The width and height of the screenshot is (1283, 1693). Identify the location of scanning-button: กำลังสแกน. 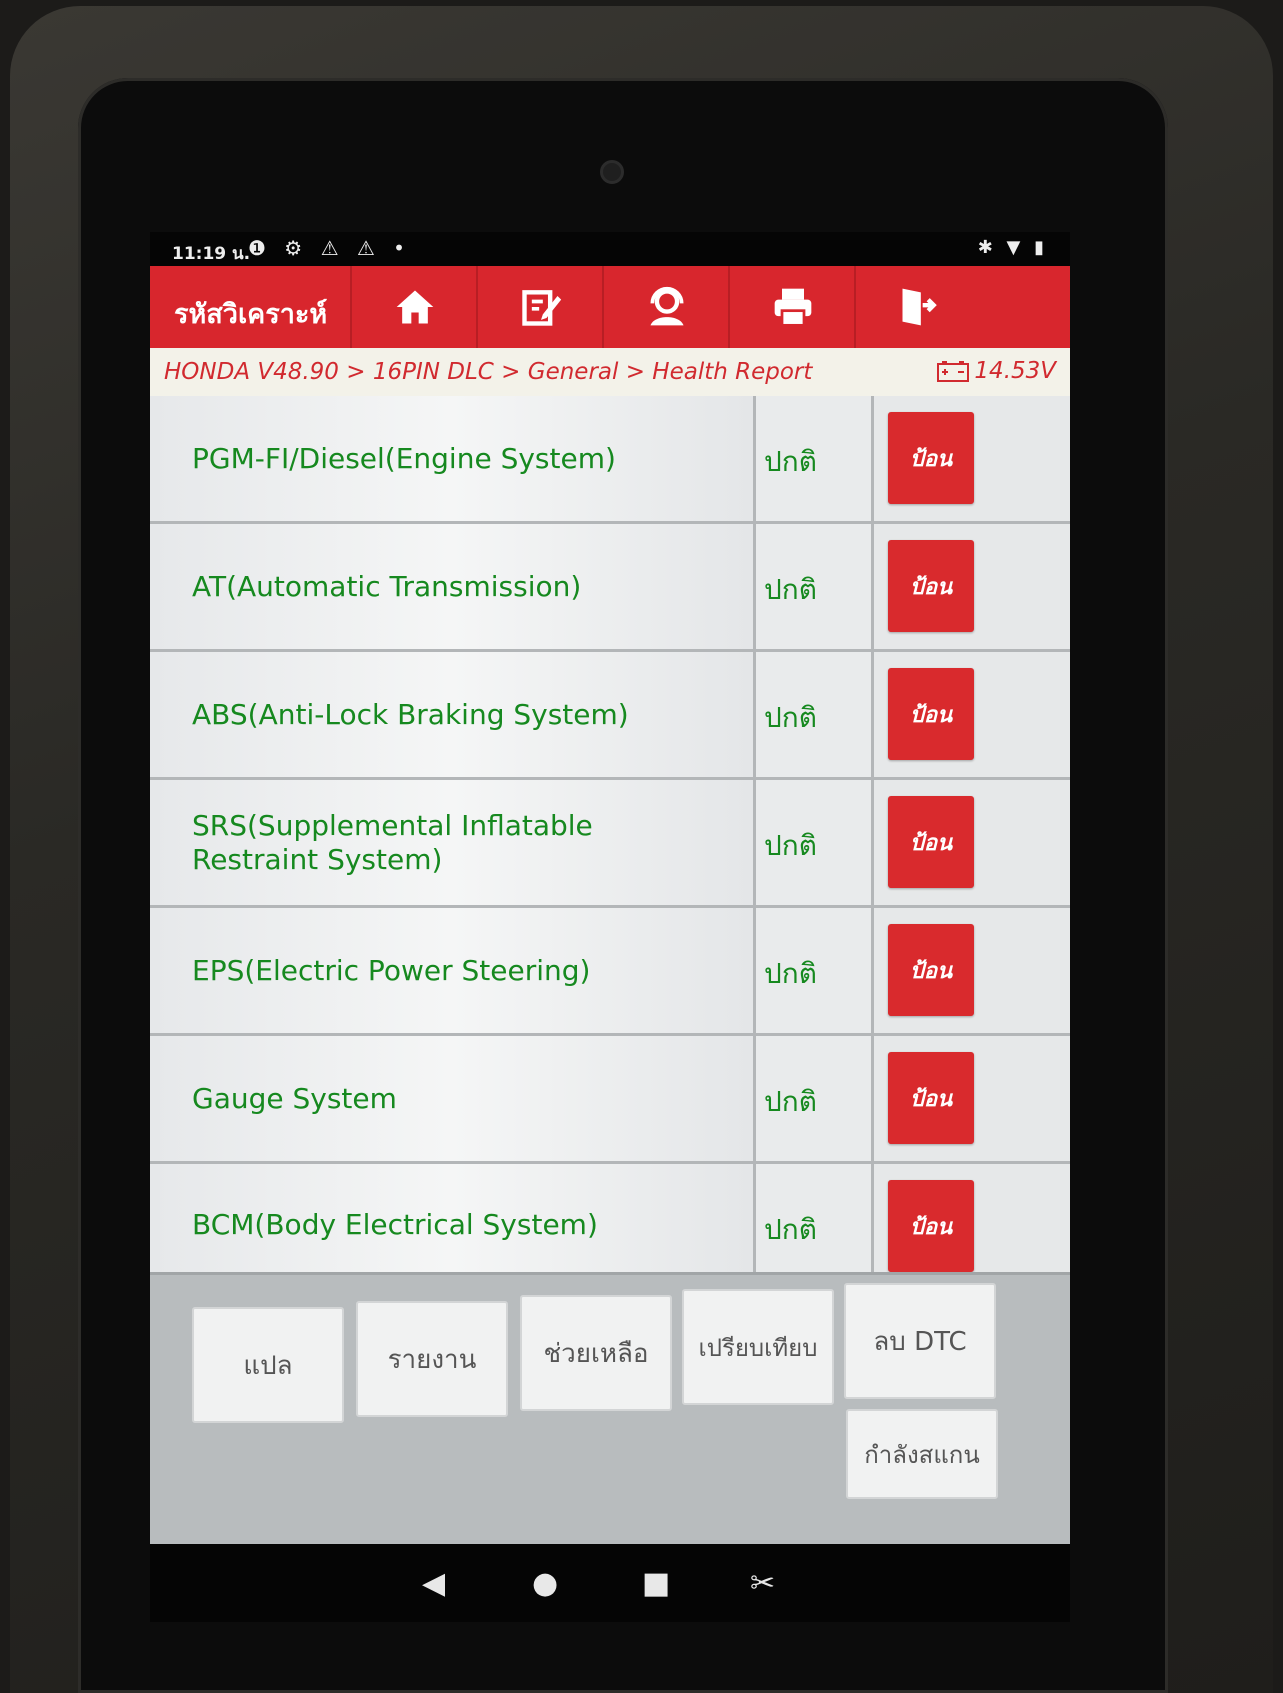
(922, 1454).